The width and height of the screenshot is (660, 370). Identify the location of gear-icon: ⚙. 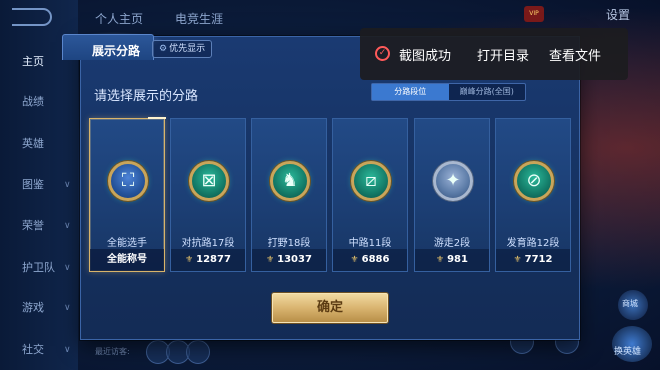
(163, 49).